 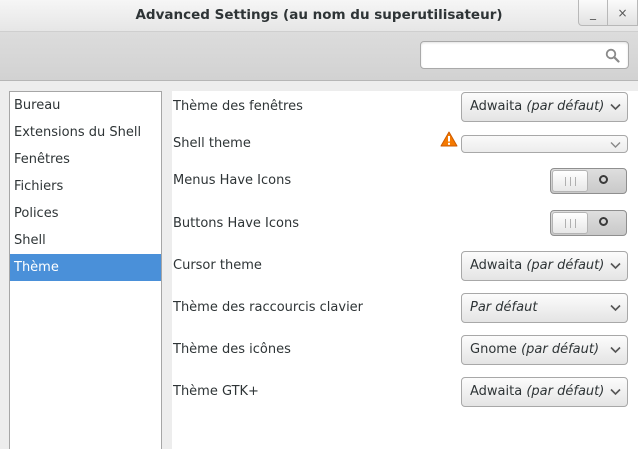 I want to click on close-button: ×, so click(x=623, y=13).